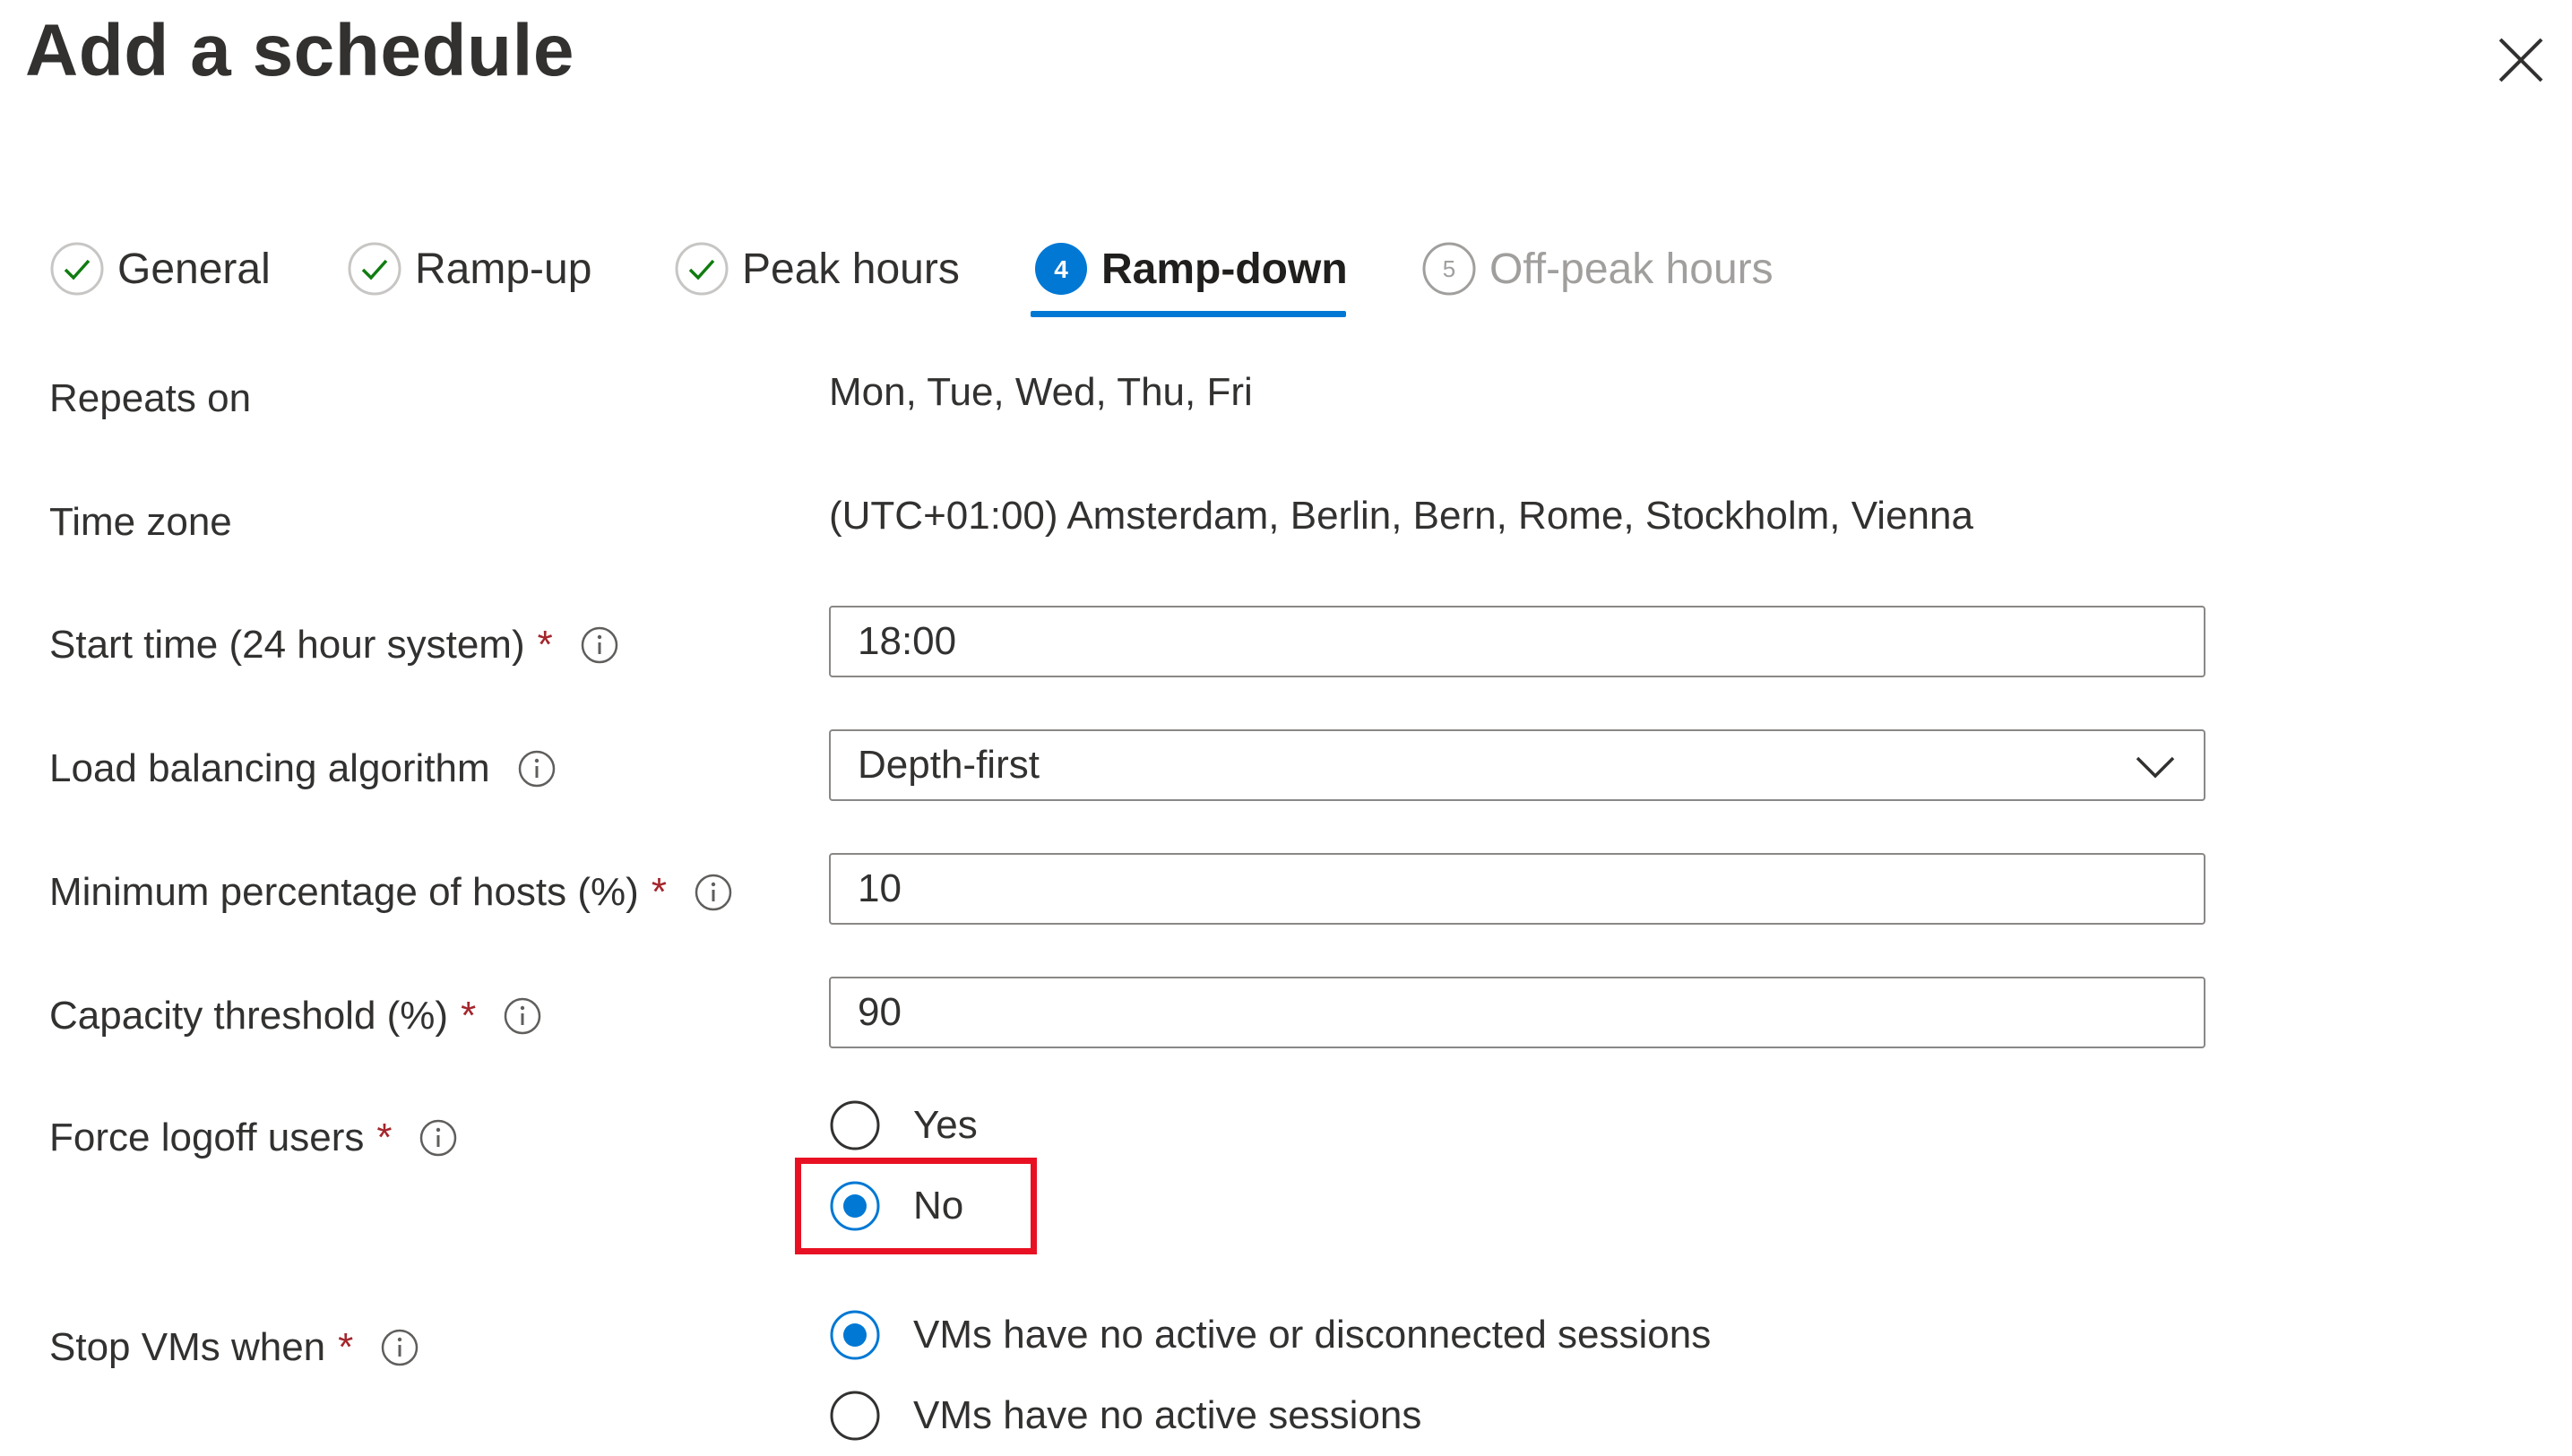 This screenshot has width=2572, height=1456. What do you see at coordinates (1224, 269) in the screenshot?
I see `tab-label: Ramp-down` at bounding box center [1224, 269].